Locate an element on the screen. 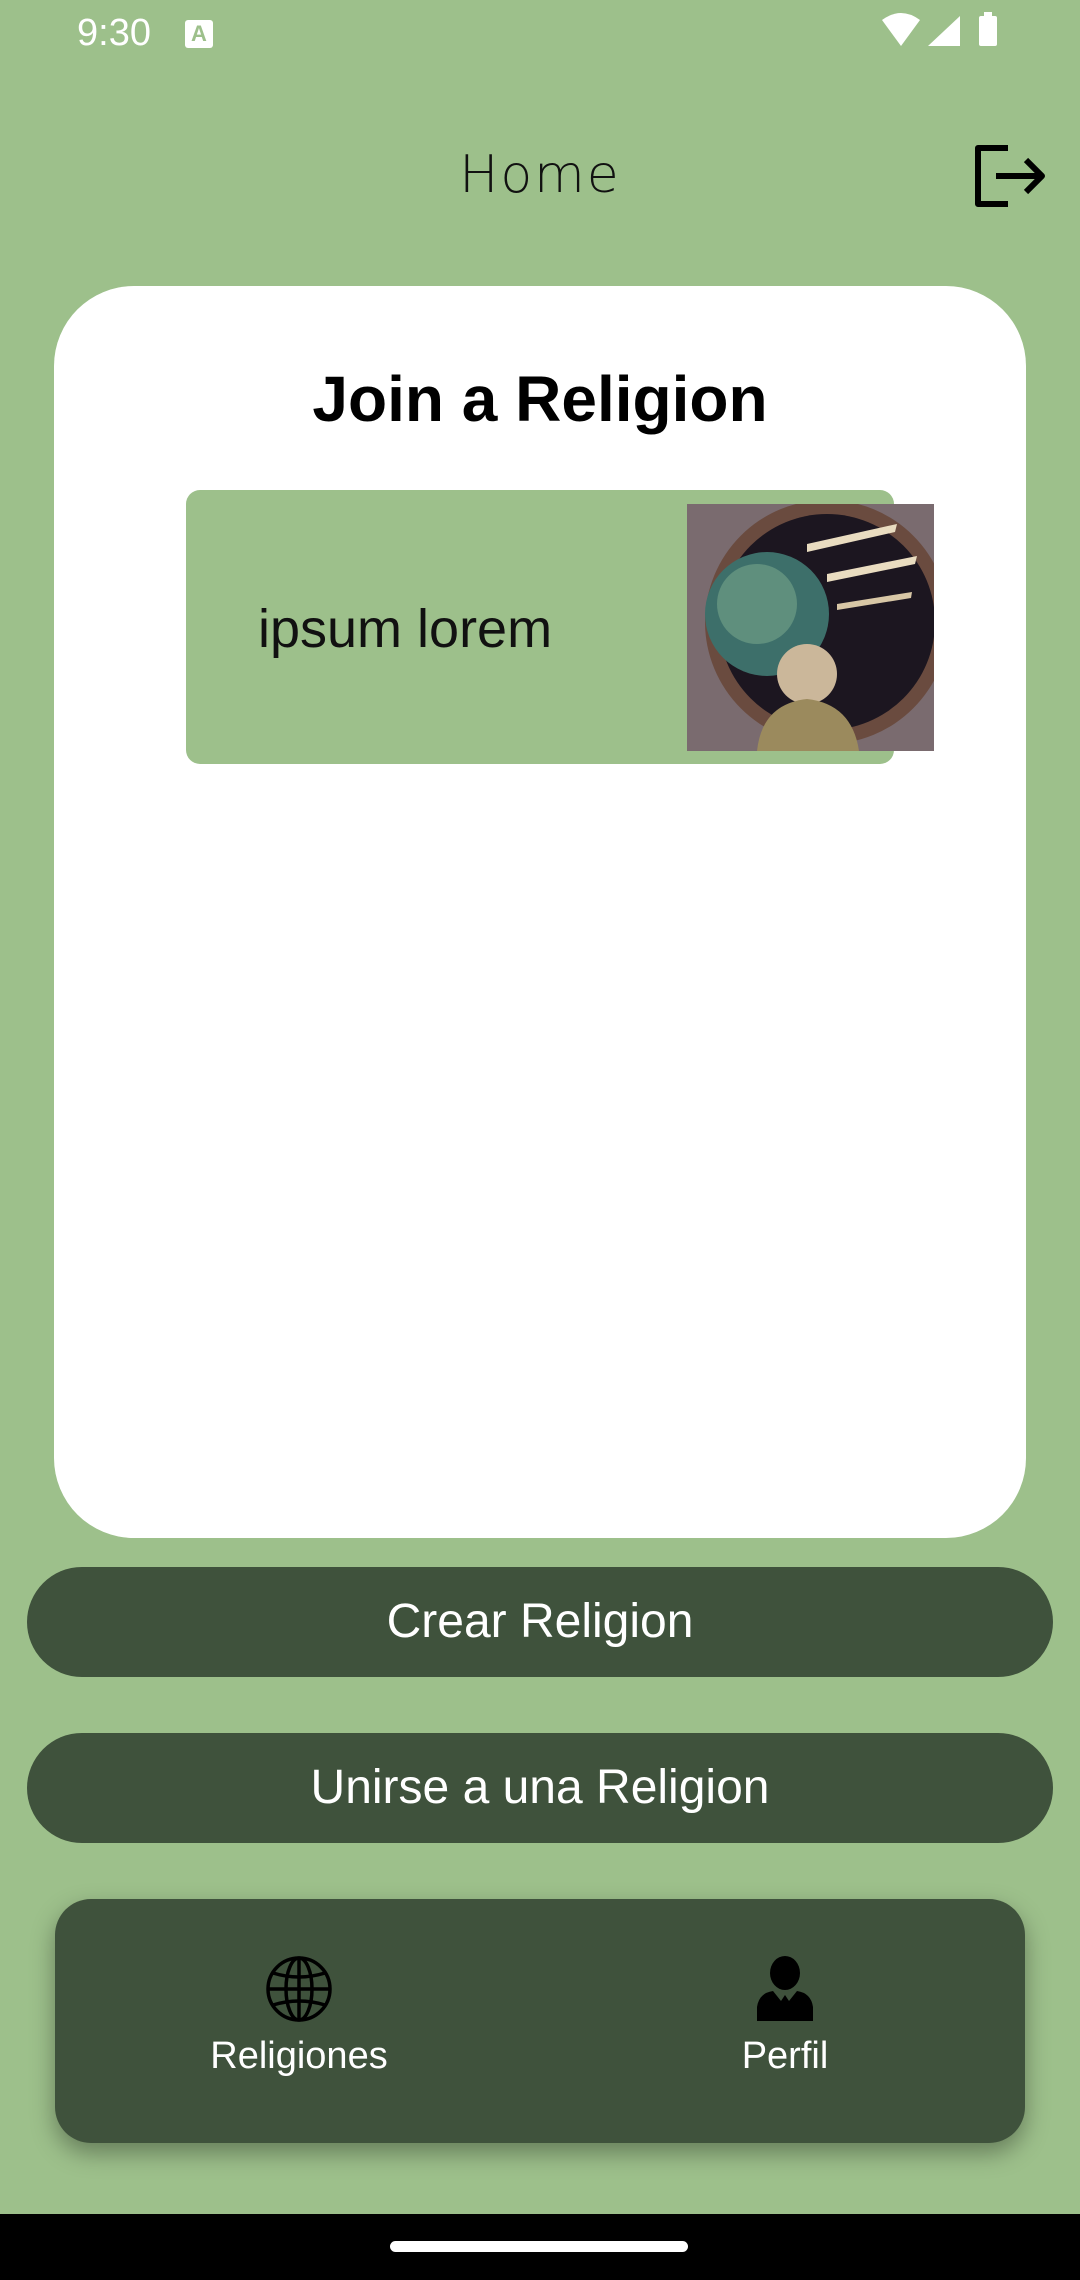 The height and width of the screenshot is (2280, 1080). join-religion-button: Unirse a una Religion is located at coordinates (540, 1788).